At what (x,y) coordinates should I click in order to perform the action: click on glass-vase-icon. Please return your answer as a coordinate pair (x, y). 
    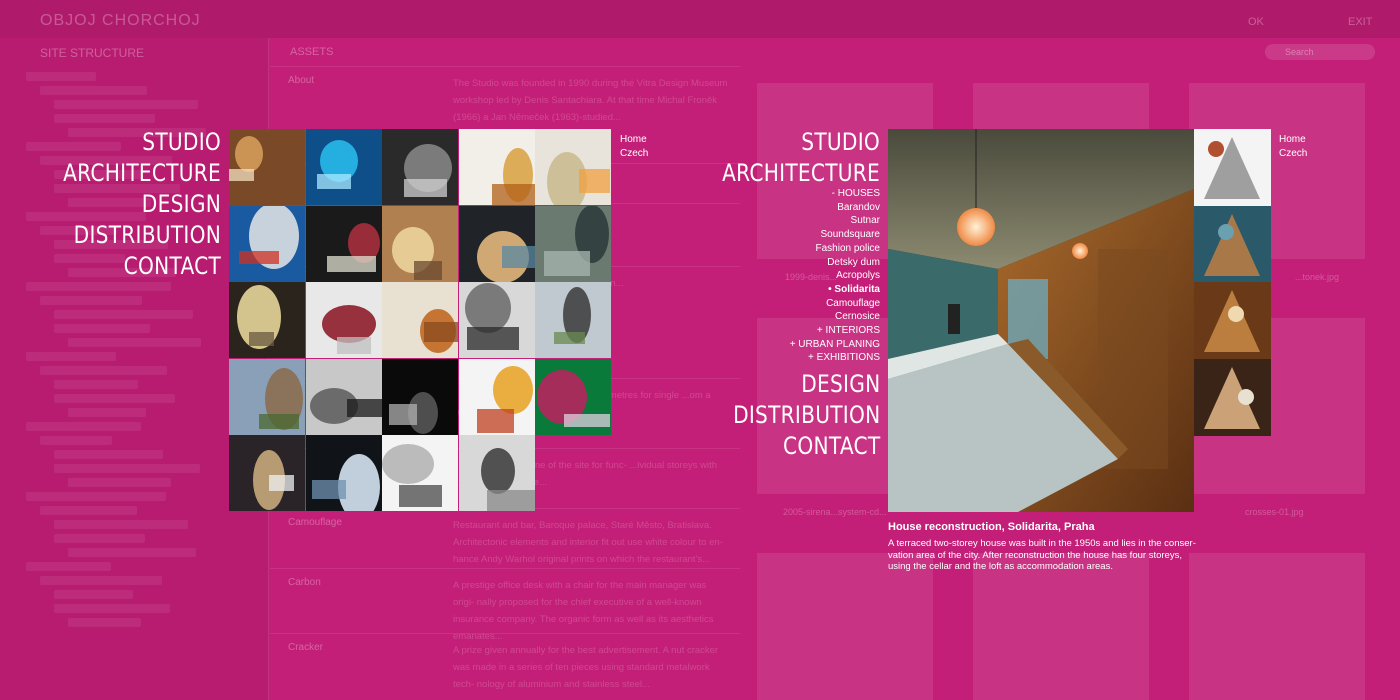
    Looking at the image, I should click on (420, 473).